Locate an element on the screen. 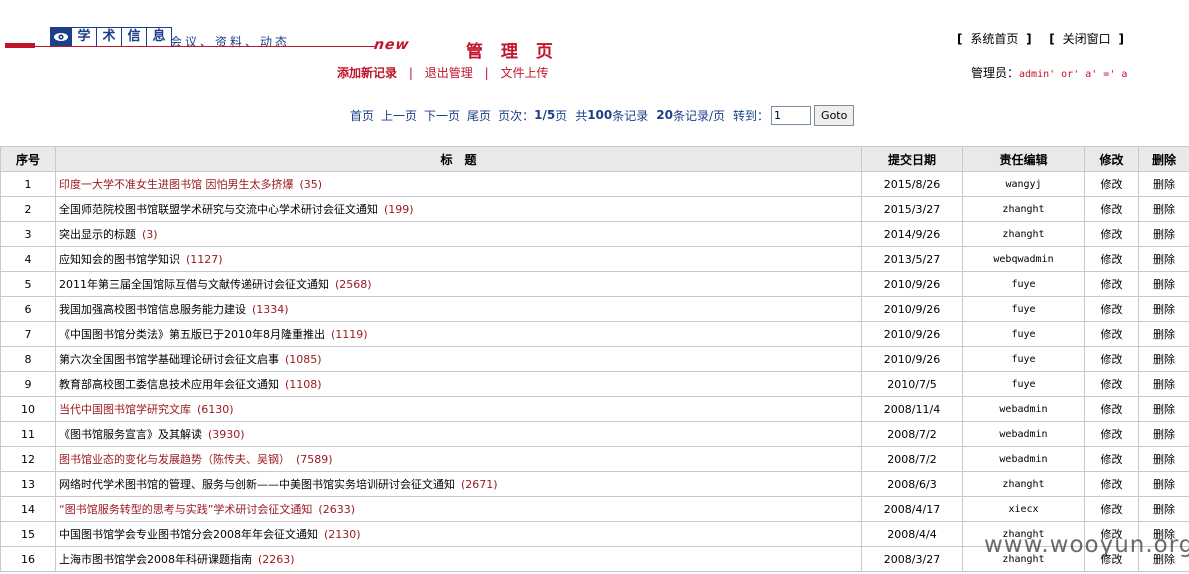 This screenshot has height=574, width=1189. logout-link: 退出管理 is located at coordinates (449, 73).